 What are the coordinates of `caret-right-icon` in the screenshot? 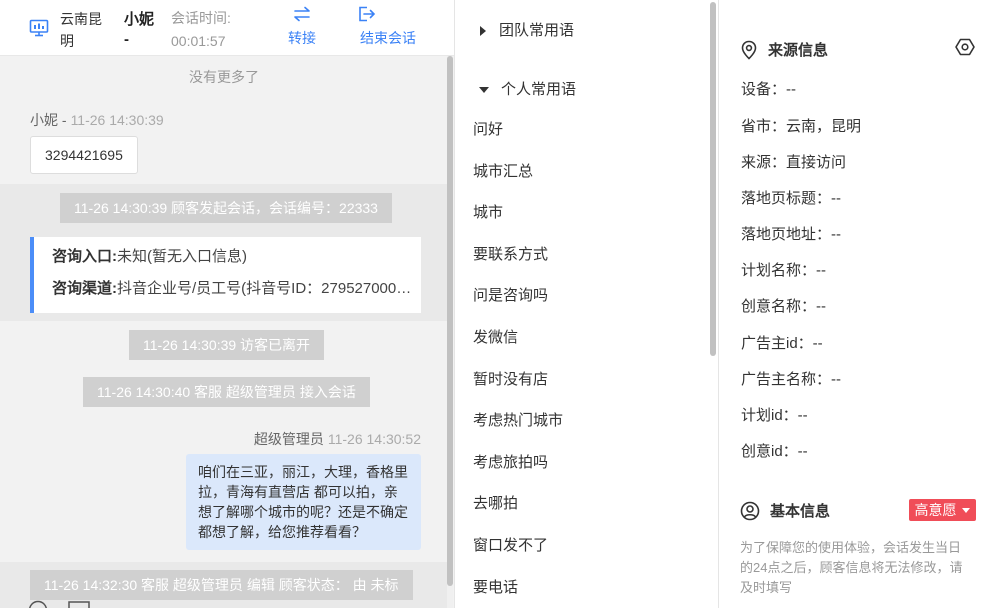 It's located at (483, 31).